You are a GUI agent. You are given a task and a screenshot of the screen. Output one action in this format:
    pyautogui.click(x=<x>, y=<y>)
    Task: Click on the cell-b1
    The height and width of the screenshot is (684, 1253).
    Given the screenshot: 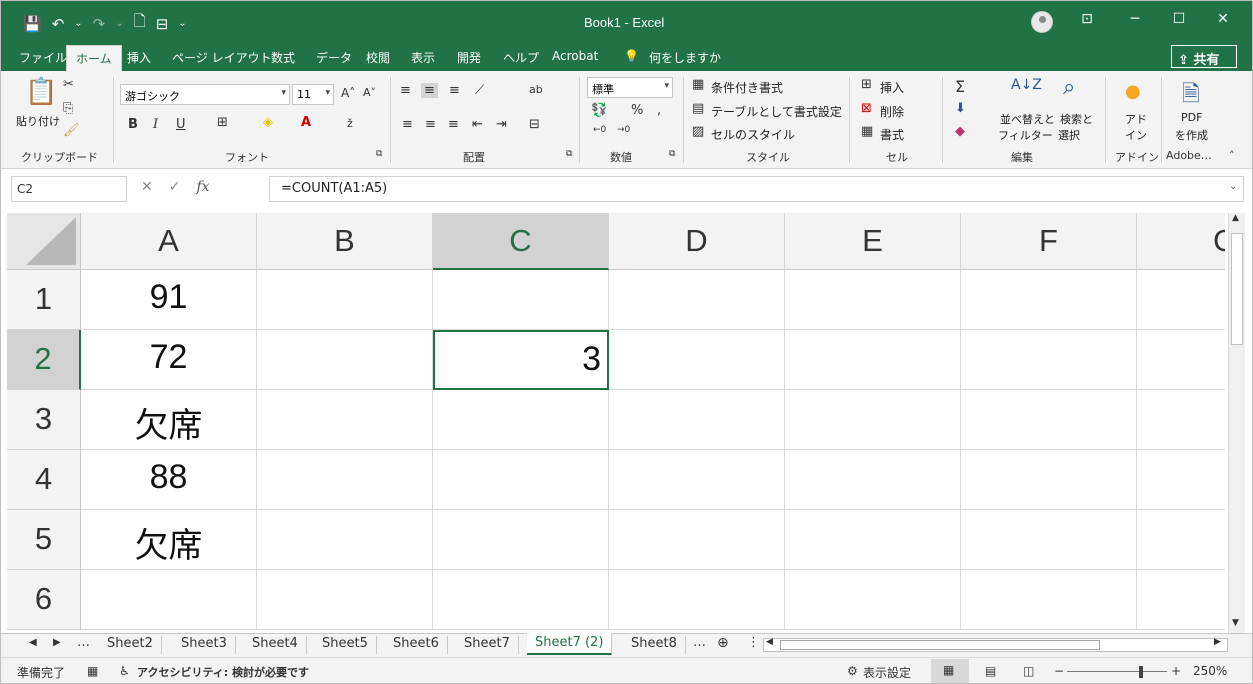 What is the action you would take?
    pyautogui.click(x=345, y=300)
    